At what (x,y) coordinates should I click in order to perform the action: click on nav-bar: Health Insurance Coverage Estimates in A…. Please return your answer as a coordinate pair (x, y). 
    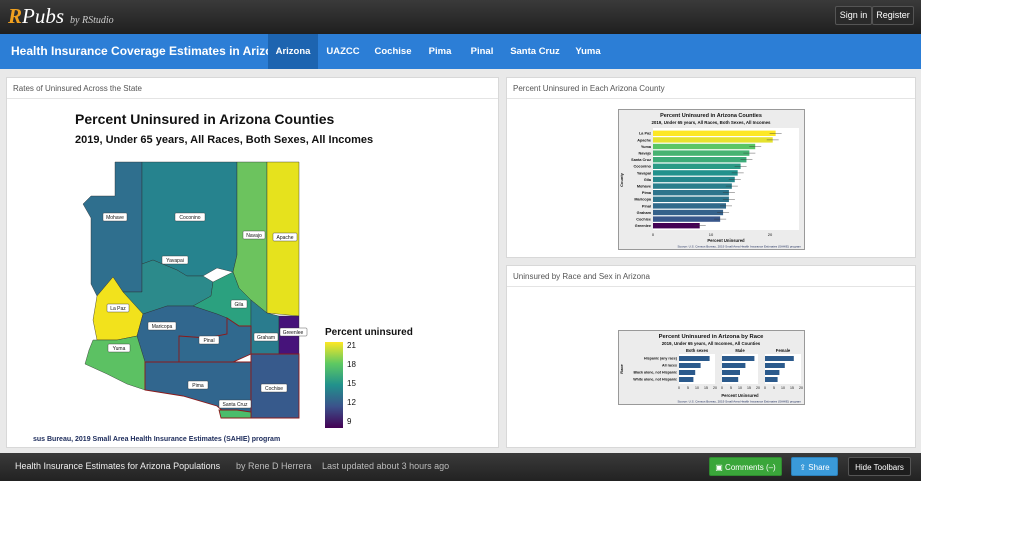
    Looking at the image, I should click on (460, 51).